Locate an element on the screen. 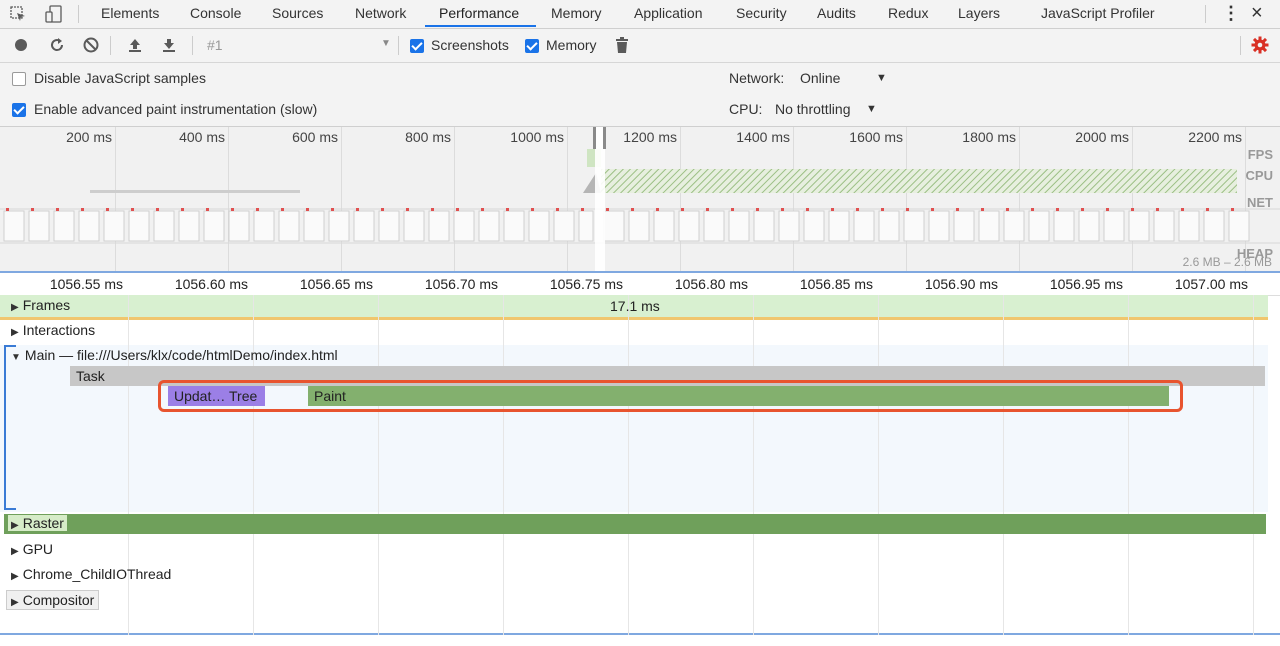 The image size is (1280, 646). ruler-tick-label: 1057.00 ms is located at coordinates (1211, 284).